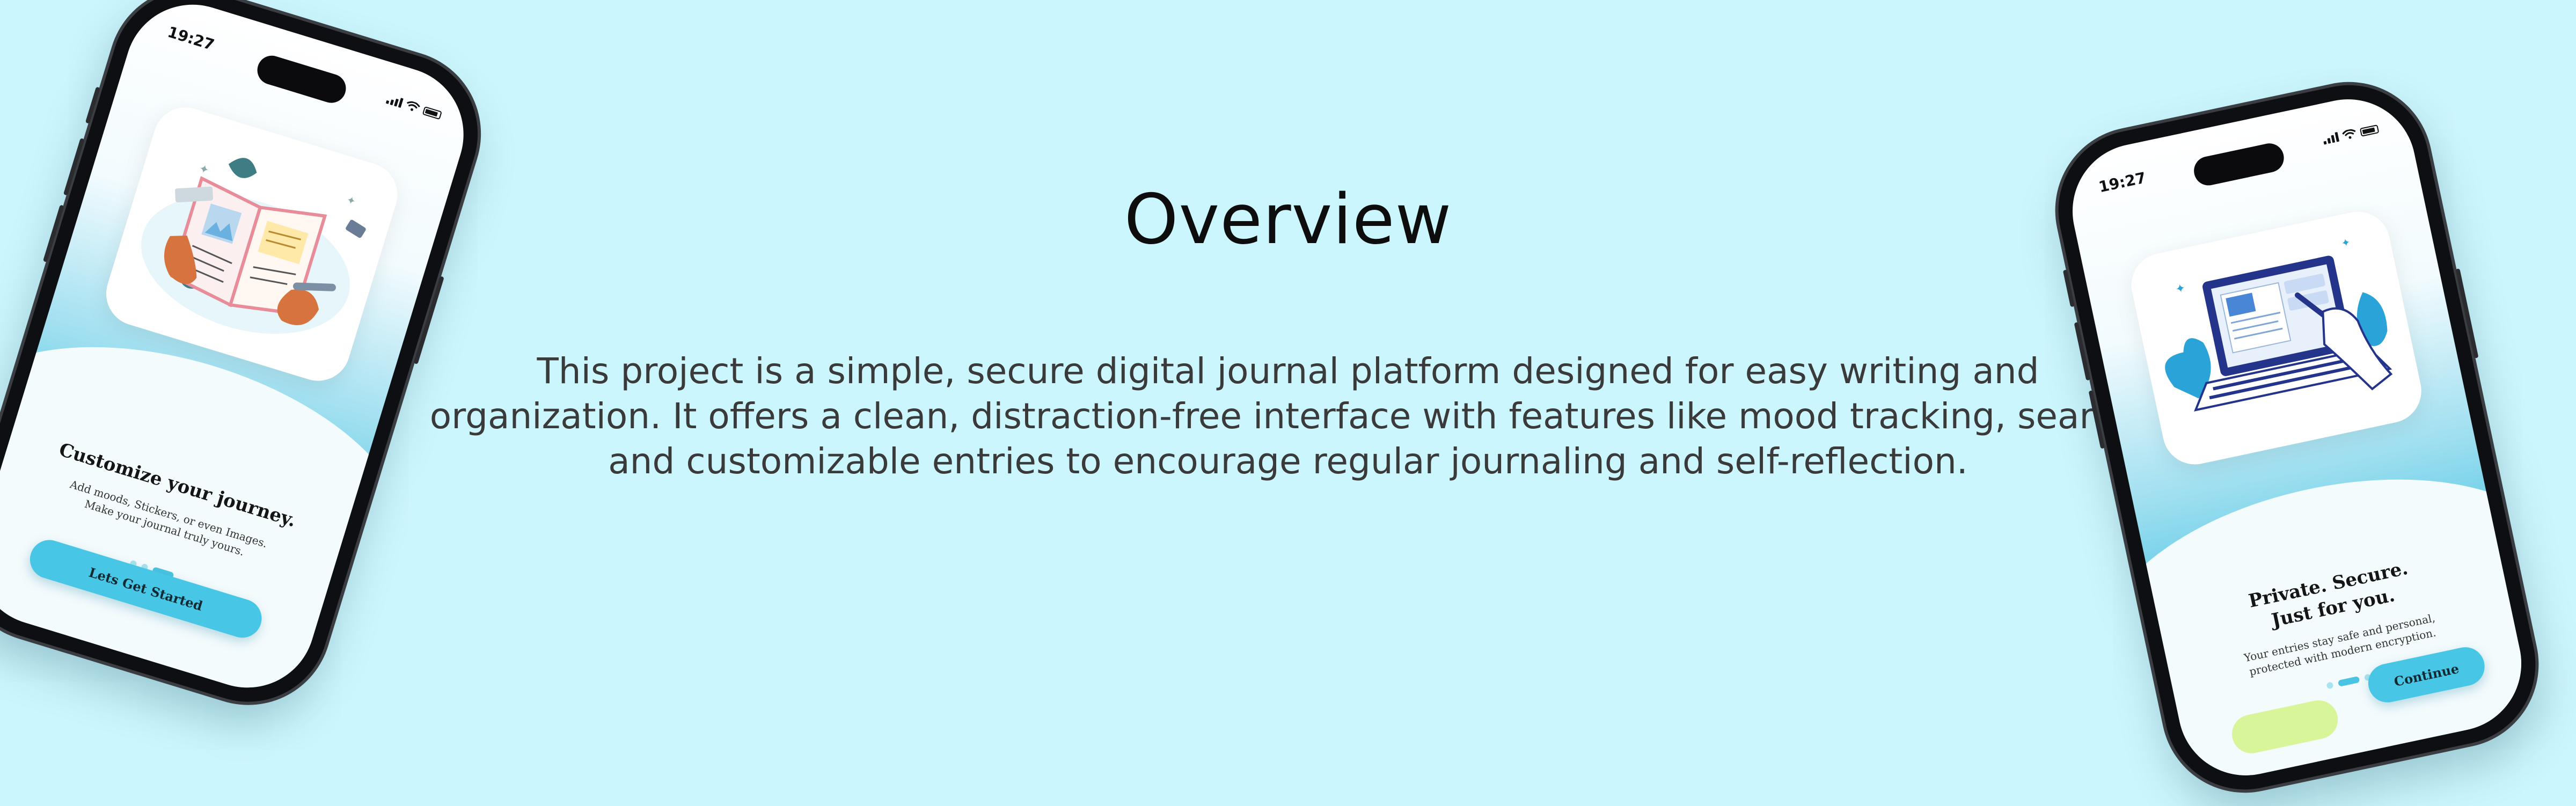 This screenshot has width=2576, height=806. I want to click on laptop-writing-illustration: ✦ ✦, so click(2276, 338).